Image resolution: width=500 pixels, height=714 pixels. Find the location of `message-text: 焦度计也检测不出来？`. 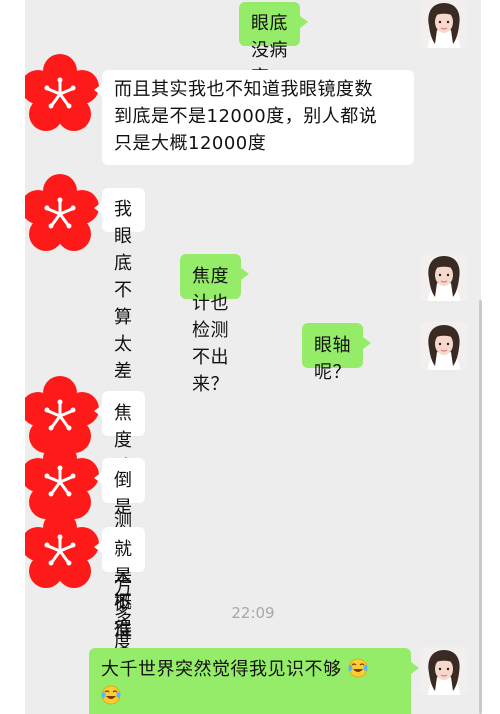

message-text: 焦度计也检测不出来？ is located at coordinates (210, 330).